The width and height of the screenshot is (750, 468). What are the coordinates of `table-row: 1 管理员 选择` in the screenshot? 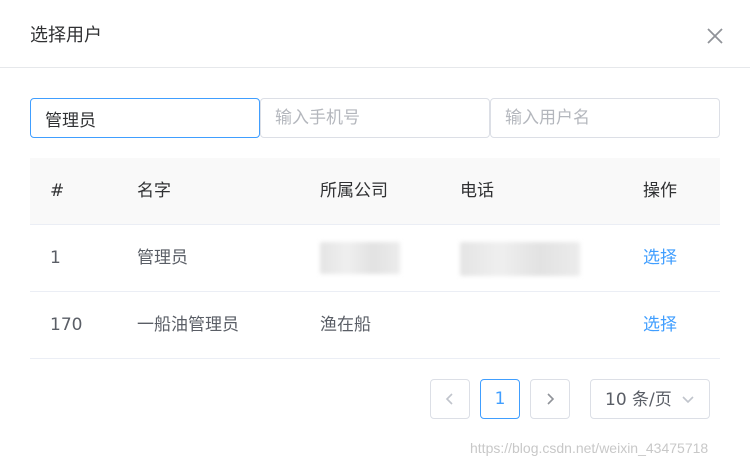 It's located at (375, 258).